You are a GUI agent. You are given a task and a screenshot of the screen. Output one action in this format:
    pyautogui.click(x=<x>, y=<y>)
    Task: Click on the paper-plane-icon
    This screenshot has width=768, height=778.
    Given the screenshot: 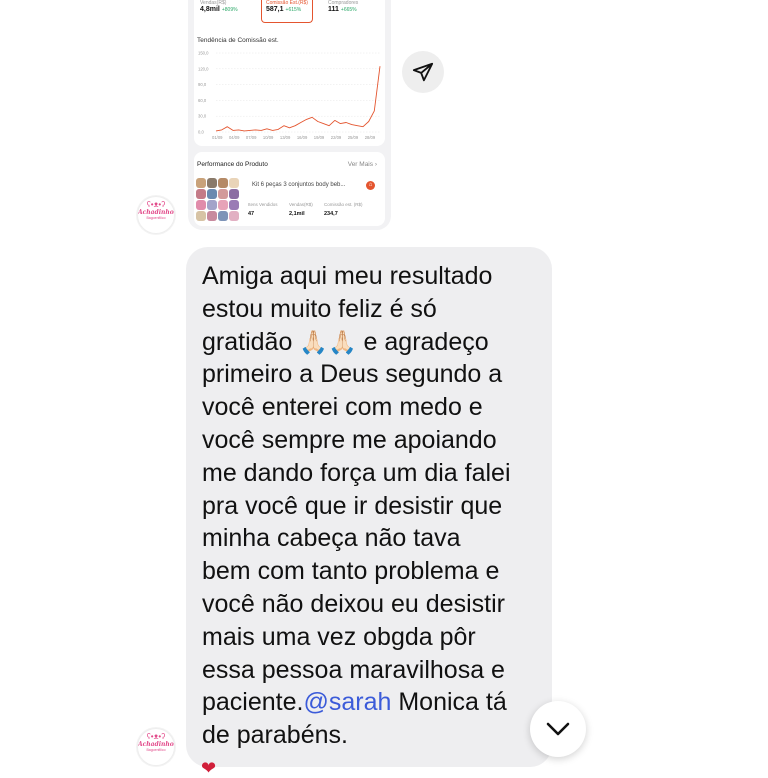 What is the action you would take?
    pyautogui.click(x=423, y=72)
    